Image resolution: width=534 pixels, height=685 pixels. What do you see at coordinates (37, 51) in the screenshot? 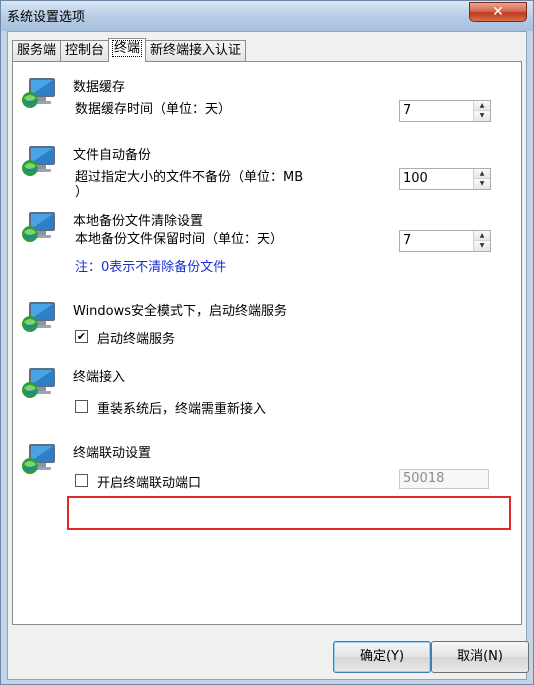
I see `tab-server: 服务端` at bounding box center [37, 51].